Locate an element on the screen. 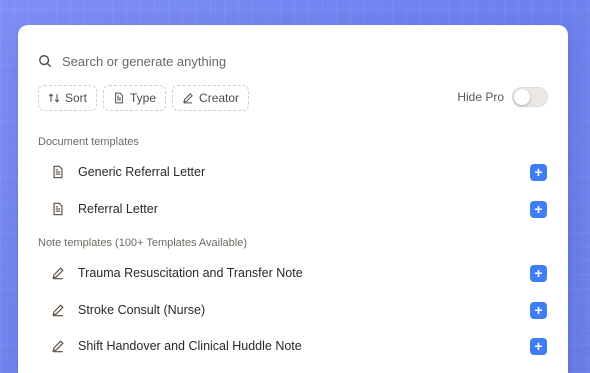 This screenshot has width=590, height=373. type-filter-button: Type is located at coordinates (135, 98).